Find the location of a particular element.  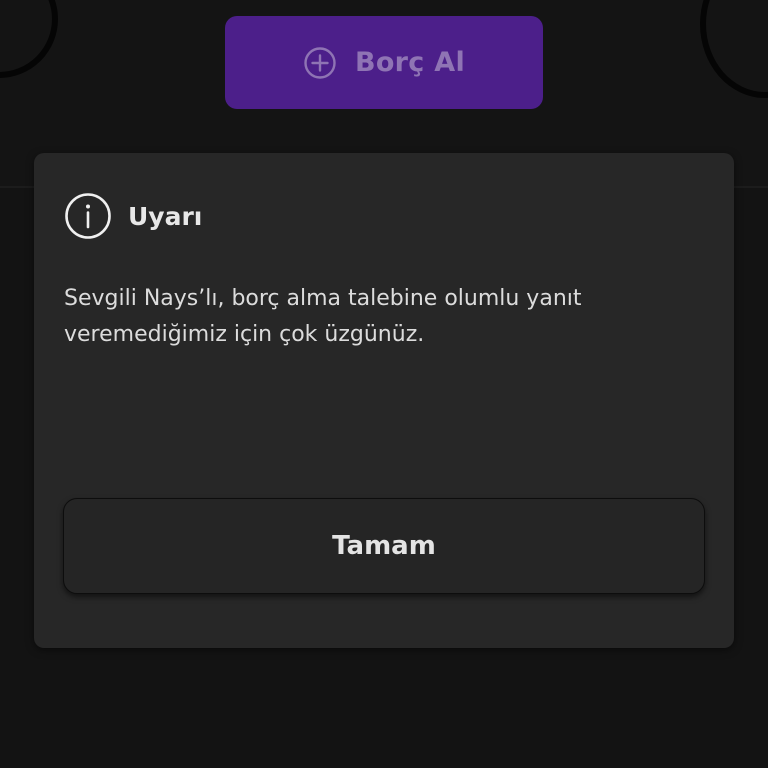

info-circle-icon is located at coordinates (88, 216).